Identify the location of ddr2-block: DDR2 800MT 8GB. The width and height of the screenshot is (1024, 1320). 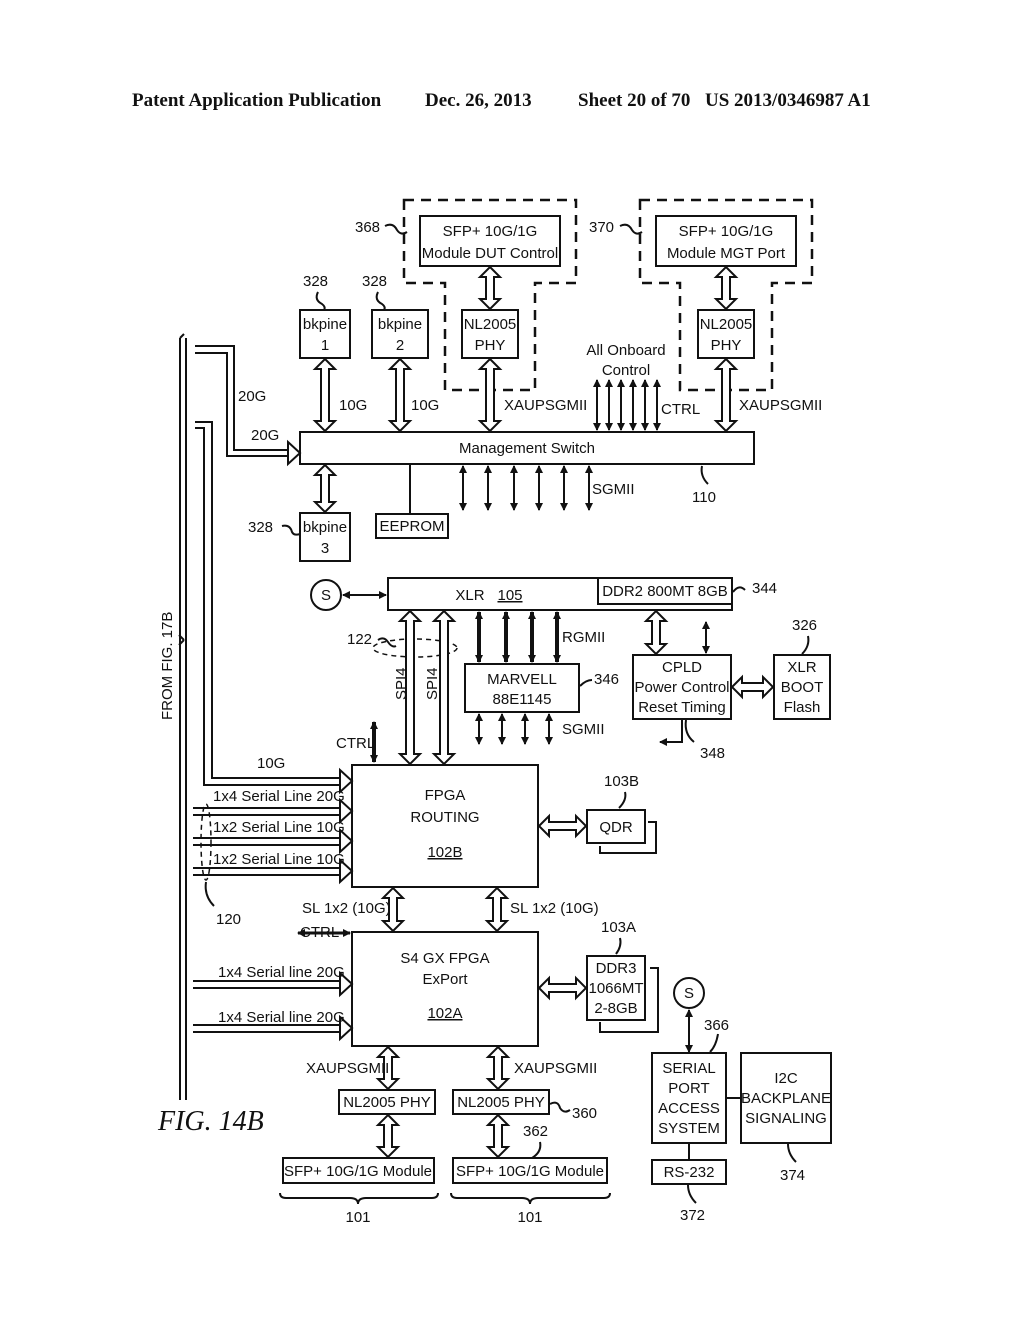
(665, 591).